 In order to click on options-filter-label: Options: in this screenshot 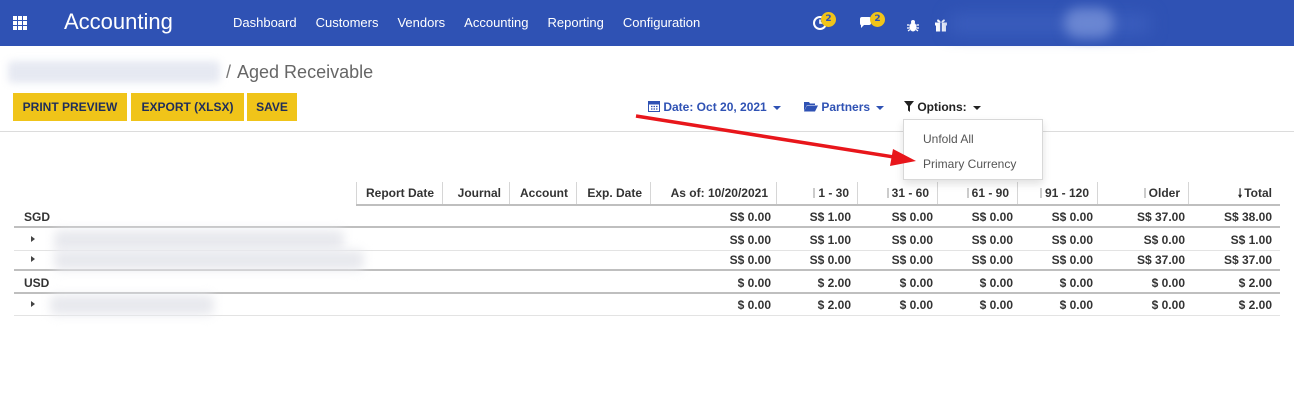, I will do `click(942, 107)`.